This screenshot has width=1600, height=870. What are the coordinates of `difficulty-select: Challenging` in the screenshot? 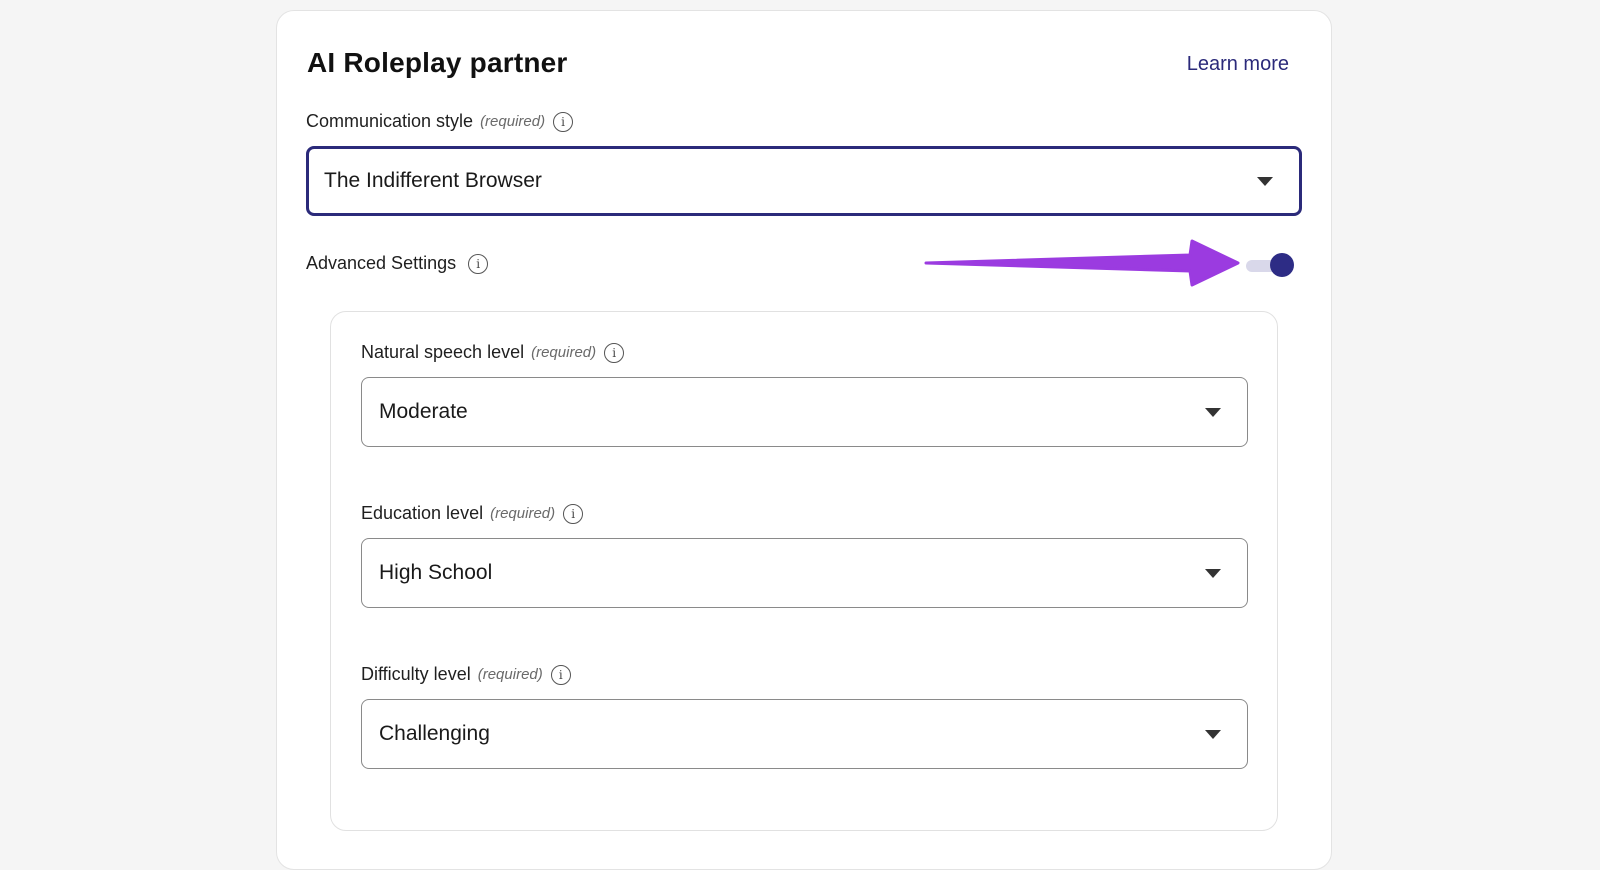 It's located at (804, 734).